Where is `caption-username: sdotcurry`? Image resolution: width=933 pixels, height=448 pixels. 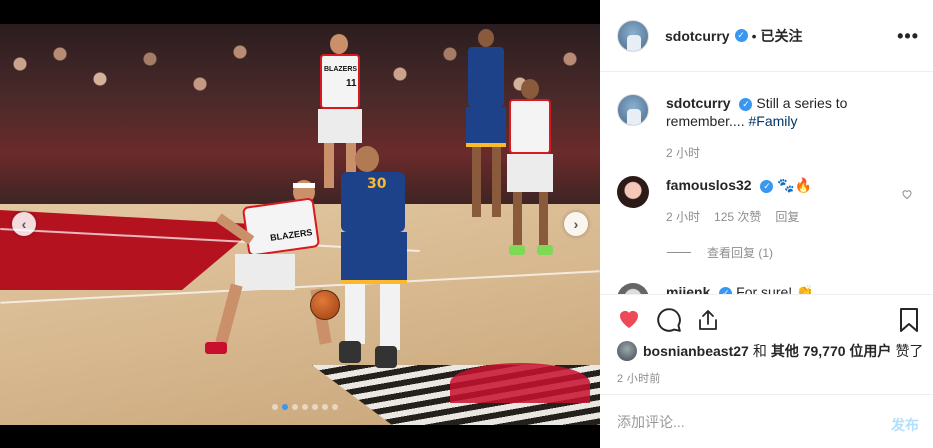 caption-username: sdotcurry is located at coordinates (698, 103).